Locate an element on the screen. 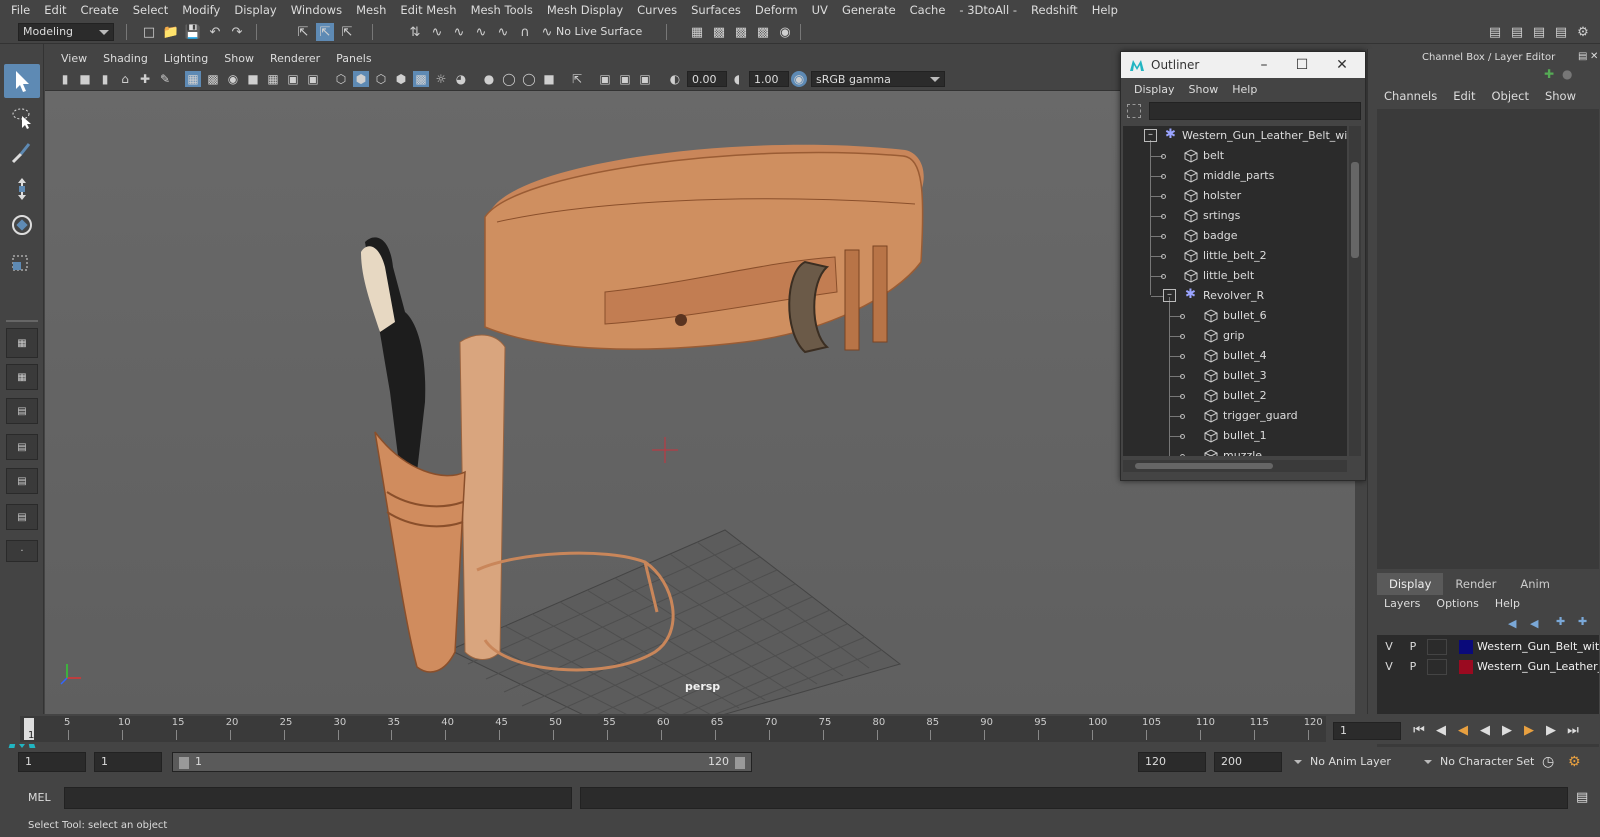  default-material-icon: ⬢ is located at coordinates (401, 79).